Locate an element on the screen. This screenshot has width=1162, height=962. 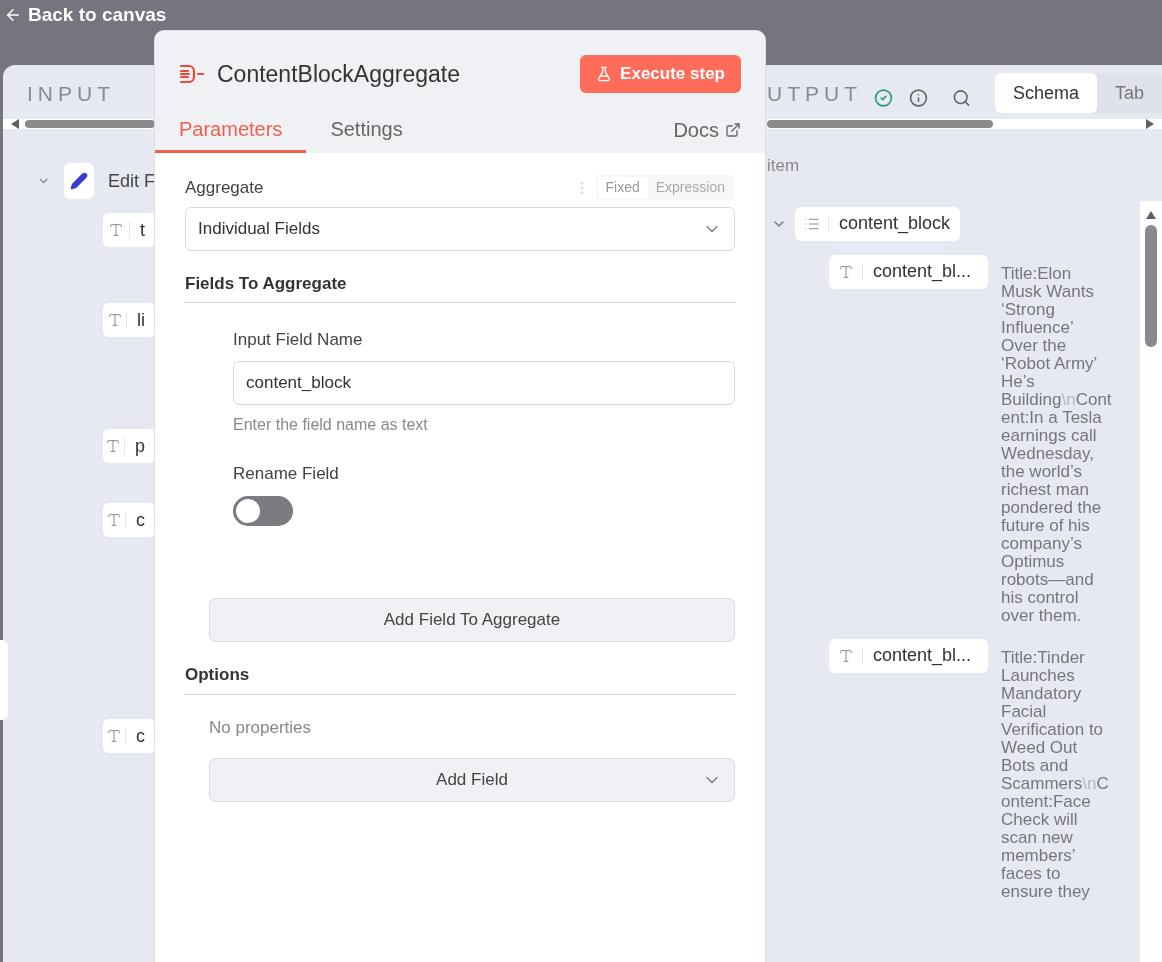
success-check-icon is located at coordinates (883, 98).